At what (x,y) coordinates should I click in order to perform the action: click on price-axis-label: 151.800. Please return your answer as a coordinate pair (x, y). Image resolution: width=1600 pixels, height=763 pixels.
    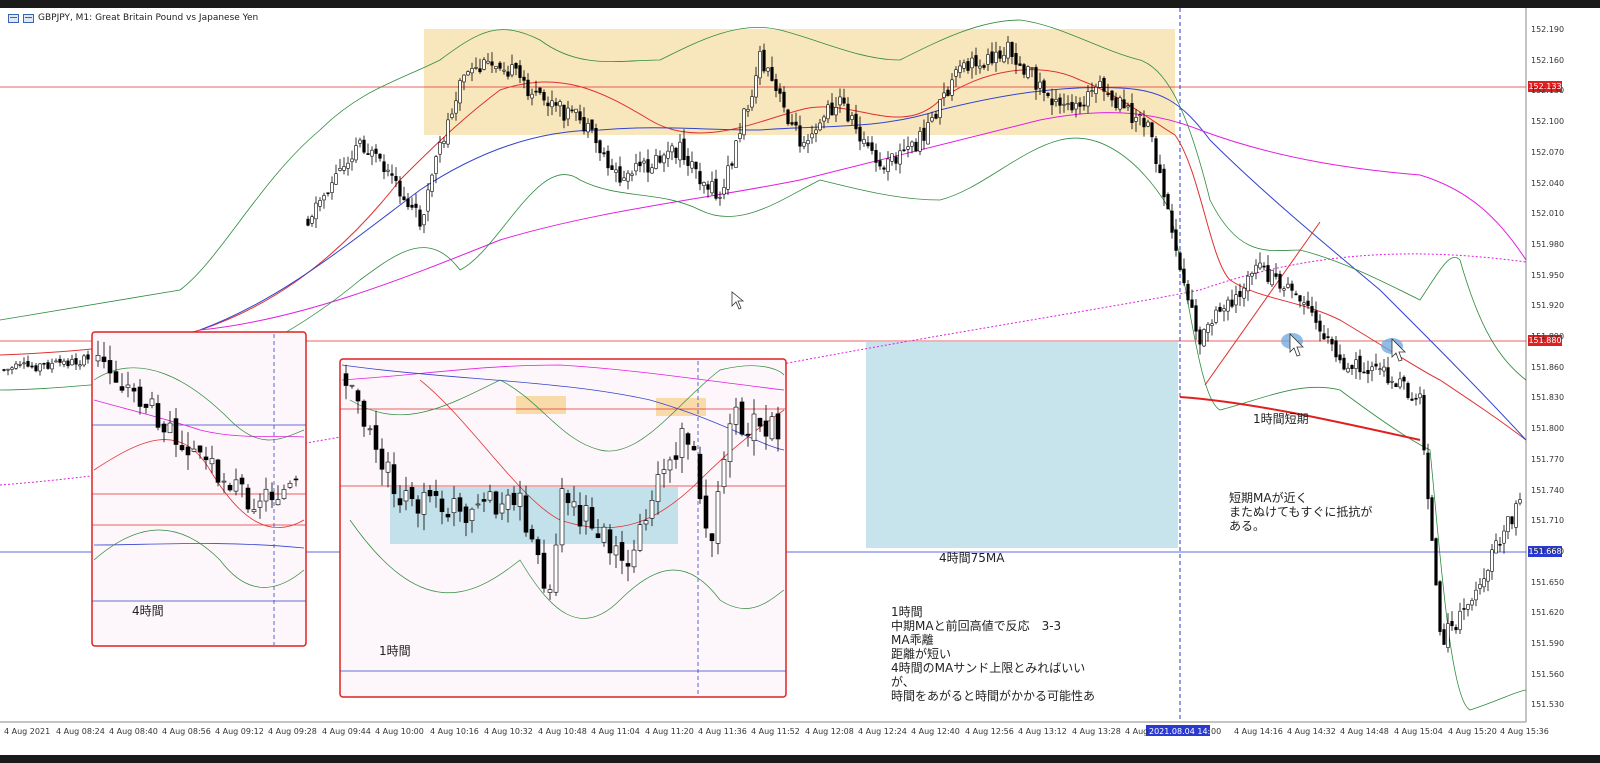
    Looking at the image, I should click on (1548, 429).